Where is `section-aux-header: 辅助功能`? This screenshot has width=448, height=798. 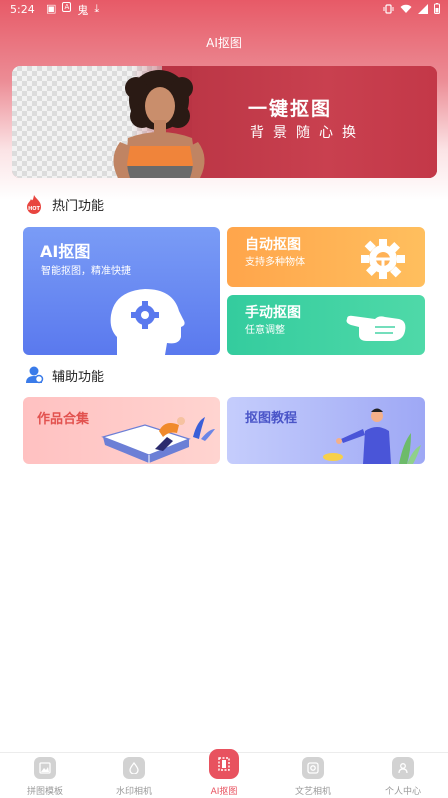 section-aux-header: 辅助功能 is located at coordinates (64, 375).